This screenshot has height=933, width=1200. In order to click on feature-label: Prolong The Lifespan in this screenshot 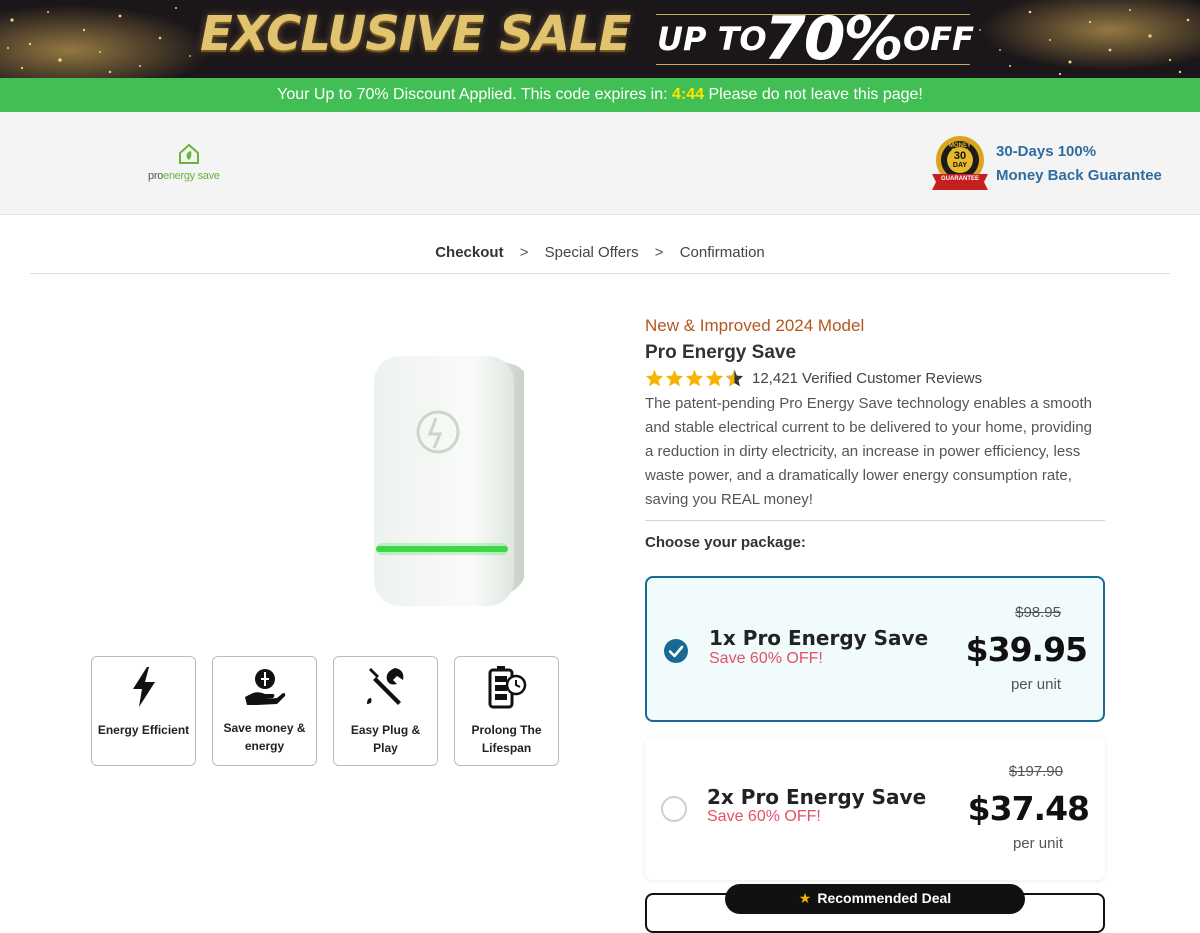, I will do `click(506, 739)`.